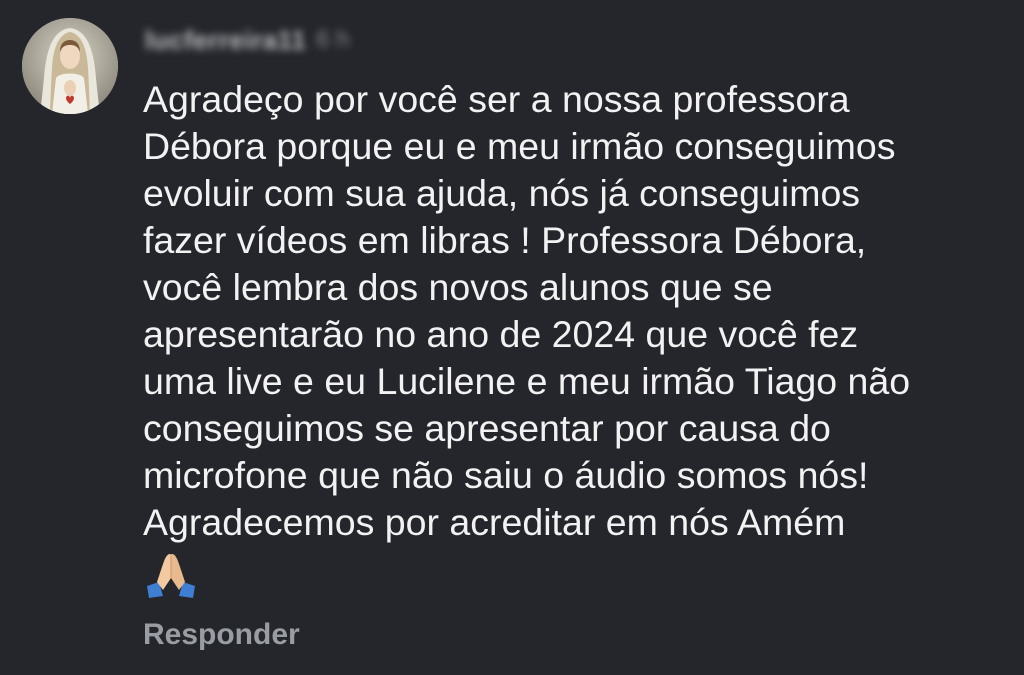  I want to click on praying-hands-graphic, so click(171, 576).